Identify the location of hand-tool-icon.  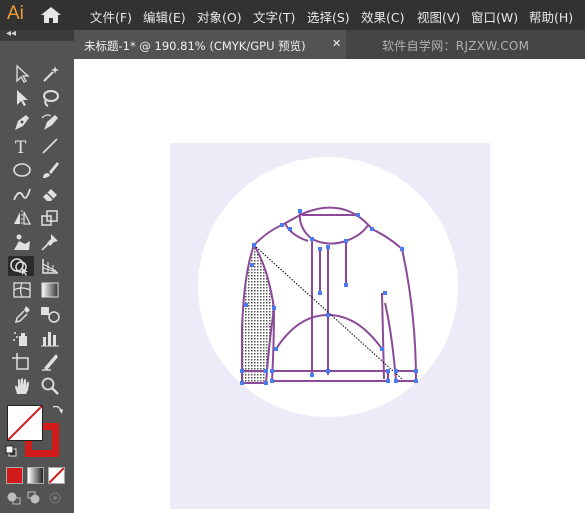
(22, 386).